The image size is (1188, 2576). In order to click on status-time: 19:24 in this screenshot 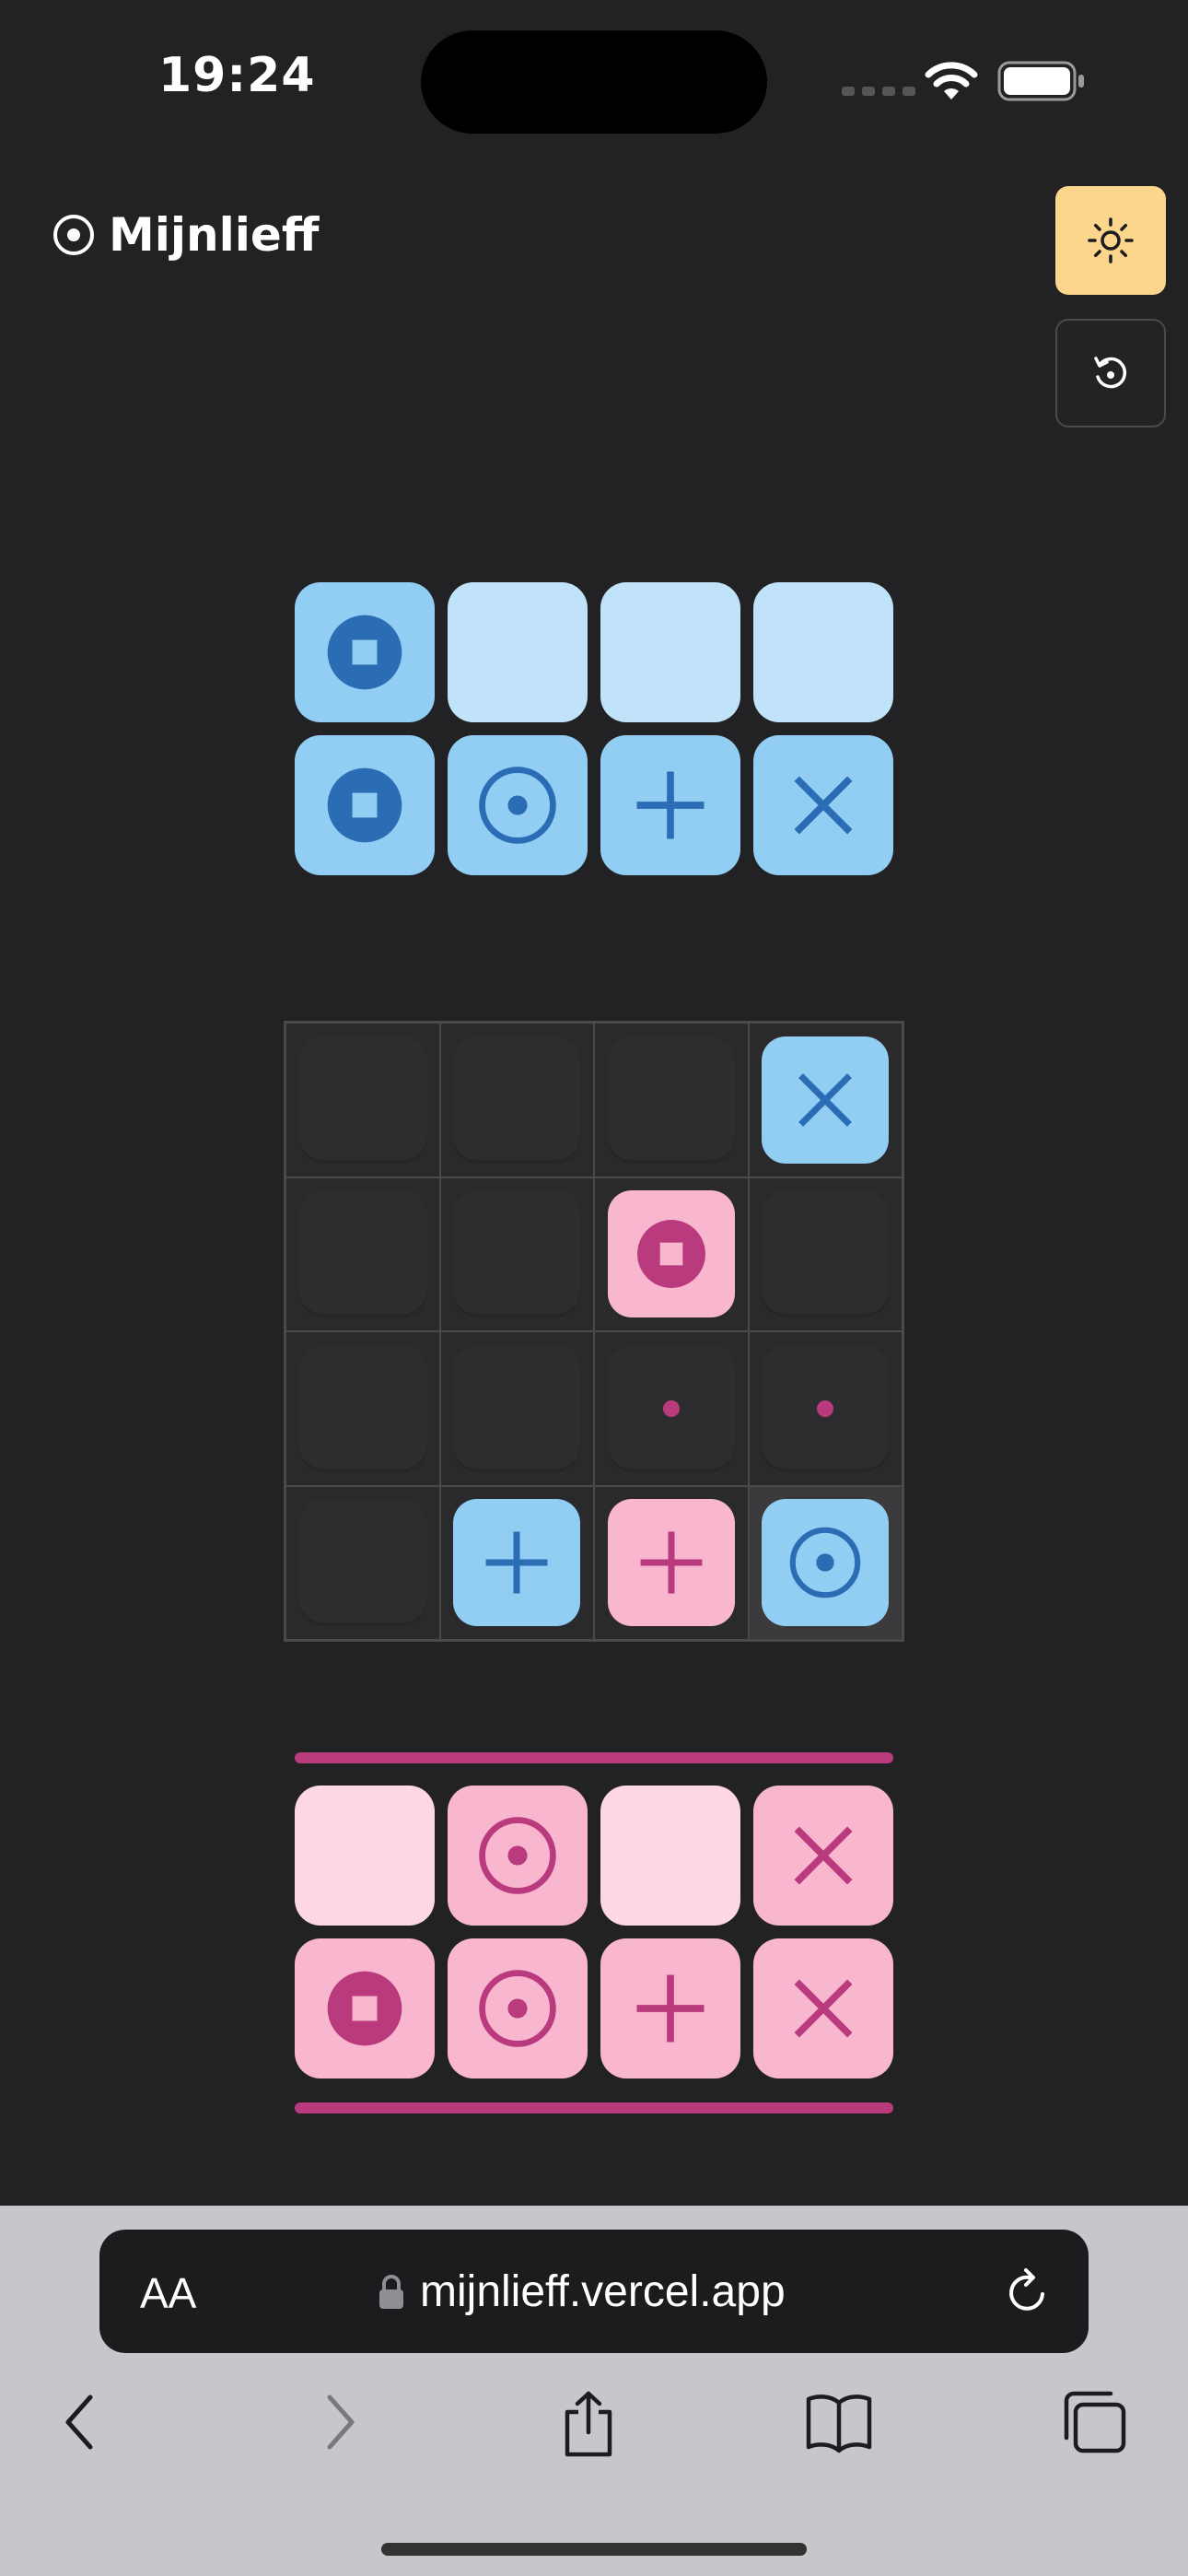, I will do `click(237, 75)`.